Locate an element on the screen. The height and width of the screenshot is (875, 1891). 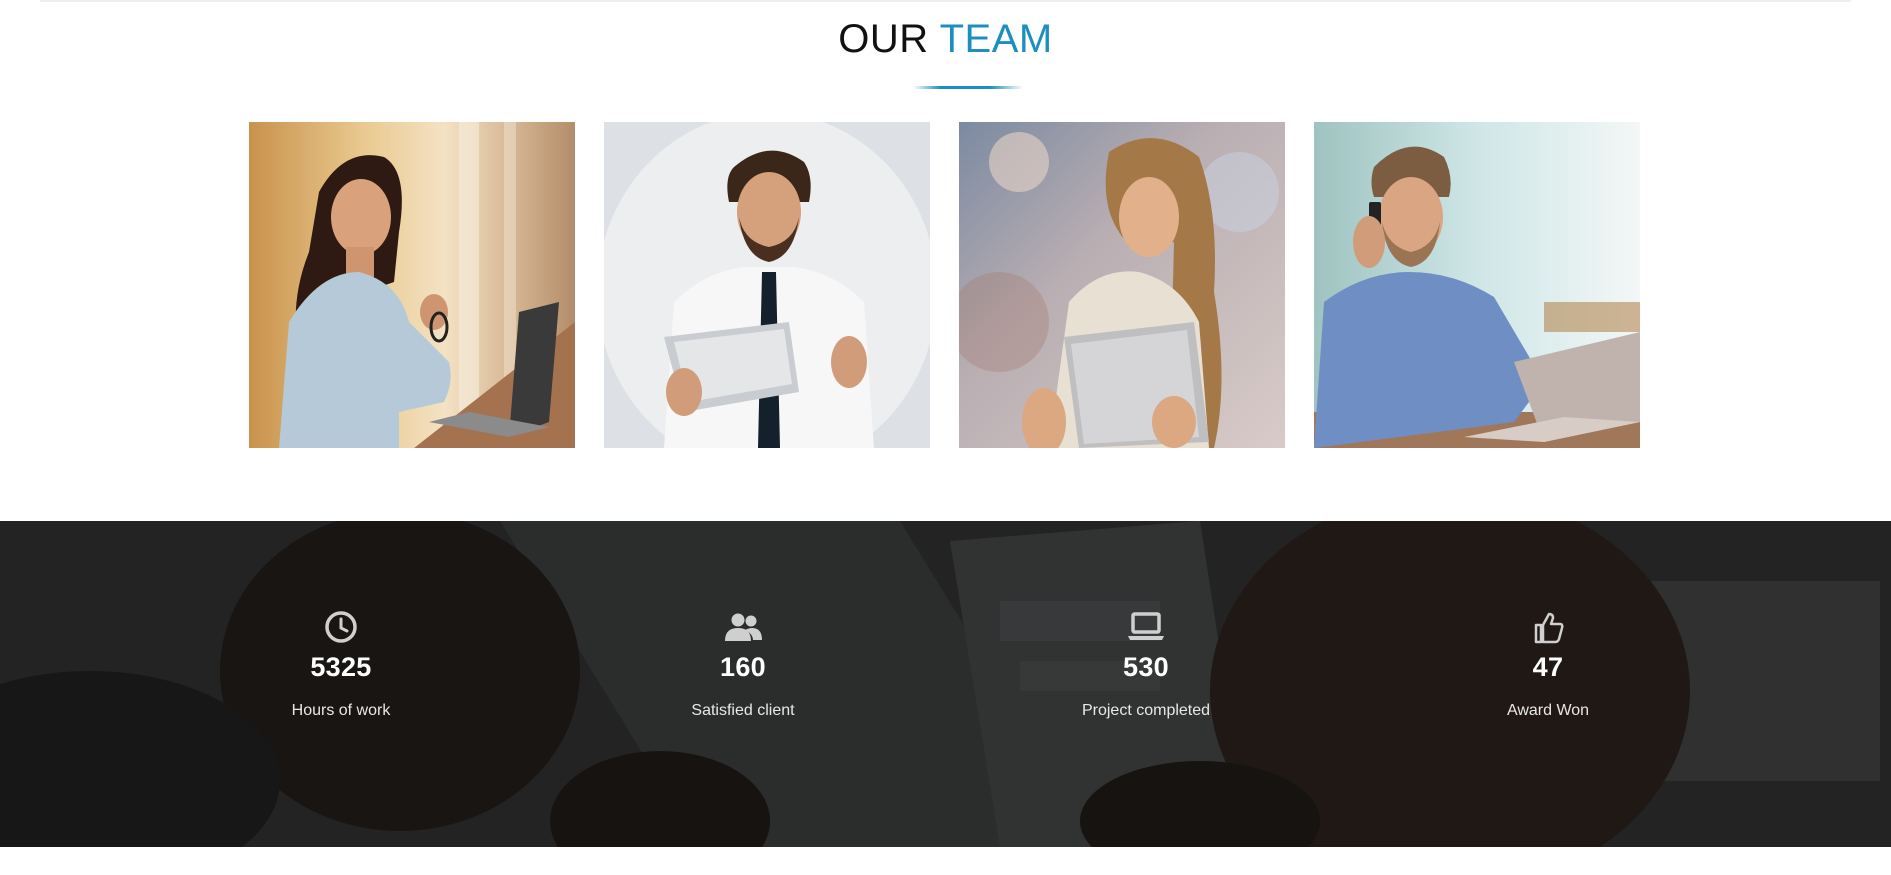
stat-value: 5325 is located at coordinates (341, 667).